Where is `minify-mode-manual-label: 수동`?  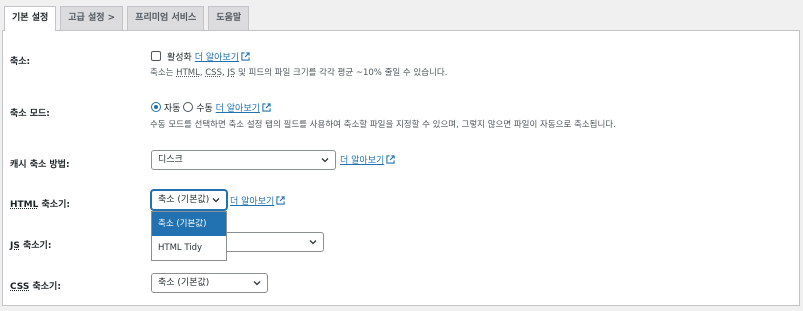
minify-mode-manual-label: 수동 is located at coordinates (204, 109).